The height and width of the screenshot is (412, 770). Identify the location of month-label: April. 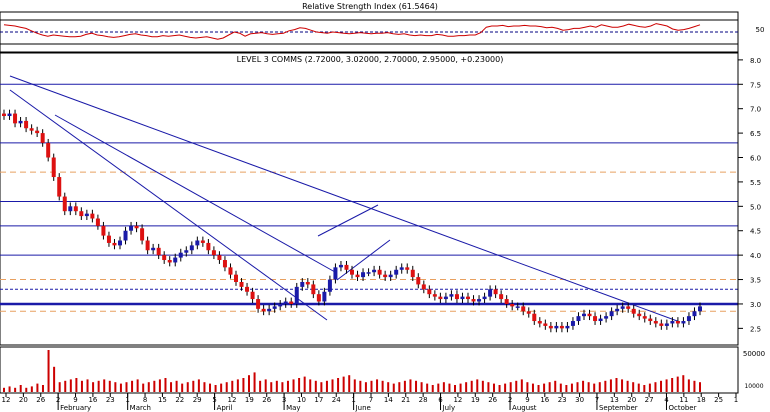
(225, 408).